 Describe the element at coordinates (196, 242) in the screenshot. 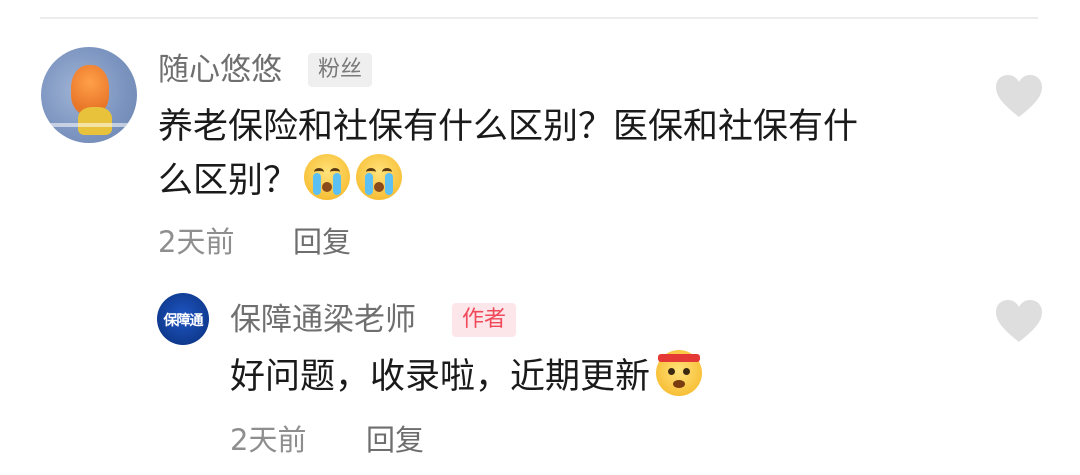

I see `comment-timestamp: 2天前` at that location.